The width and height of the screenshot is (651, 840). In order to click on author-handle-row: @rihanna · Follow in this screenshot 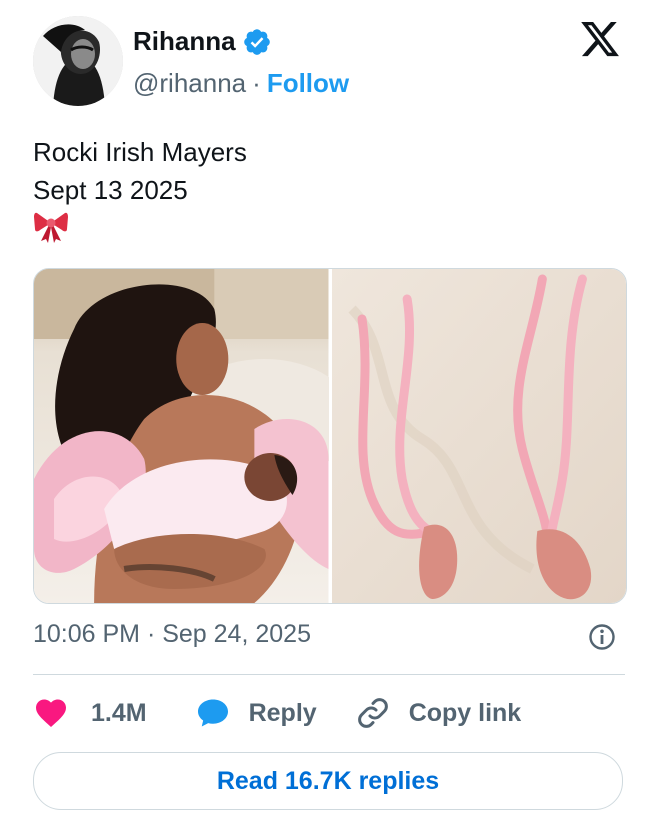, I will do `click(241, 83)`.